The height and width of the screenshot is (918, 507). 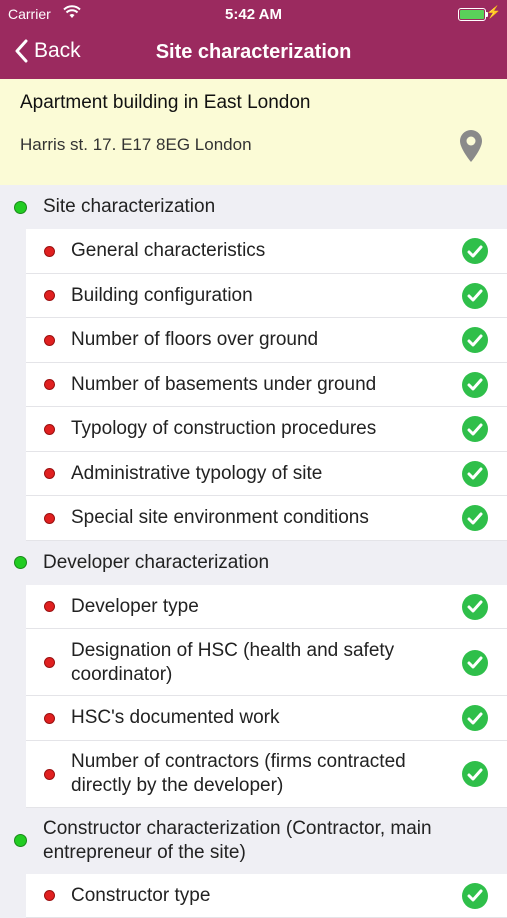 I want to click on checklist-item: Constructor type, so click(x=266, y=896).